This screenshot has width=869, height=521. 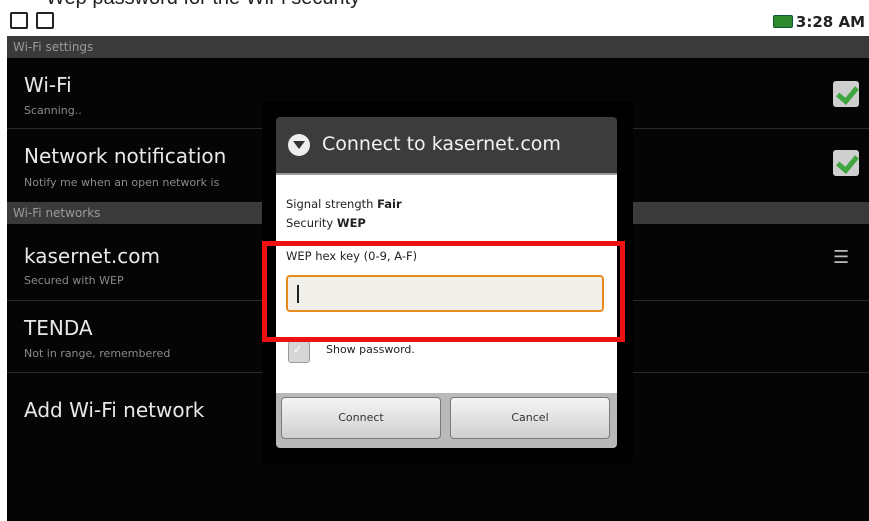 I want to click on security-value: WEP, so click(x=351, y=223).